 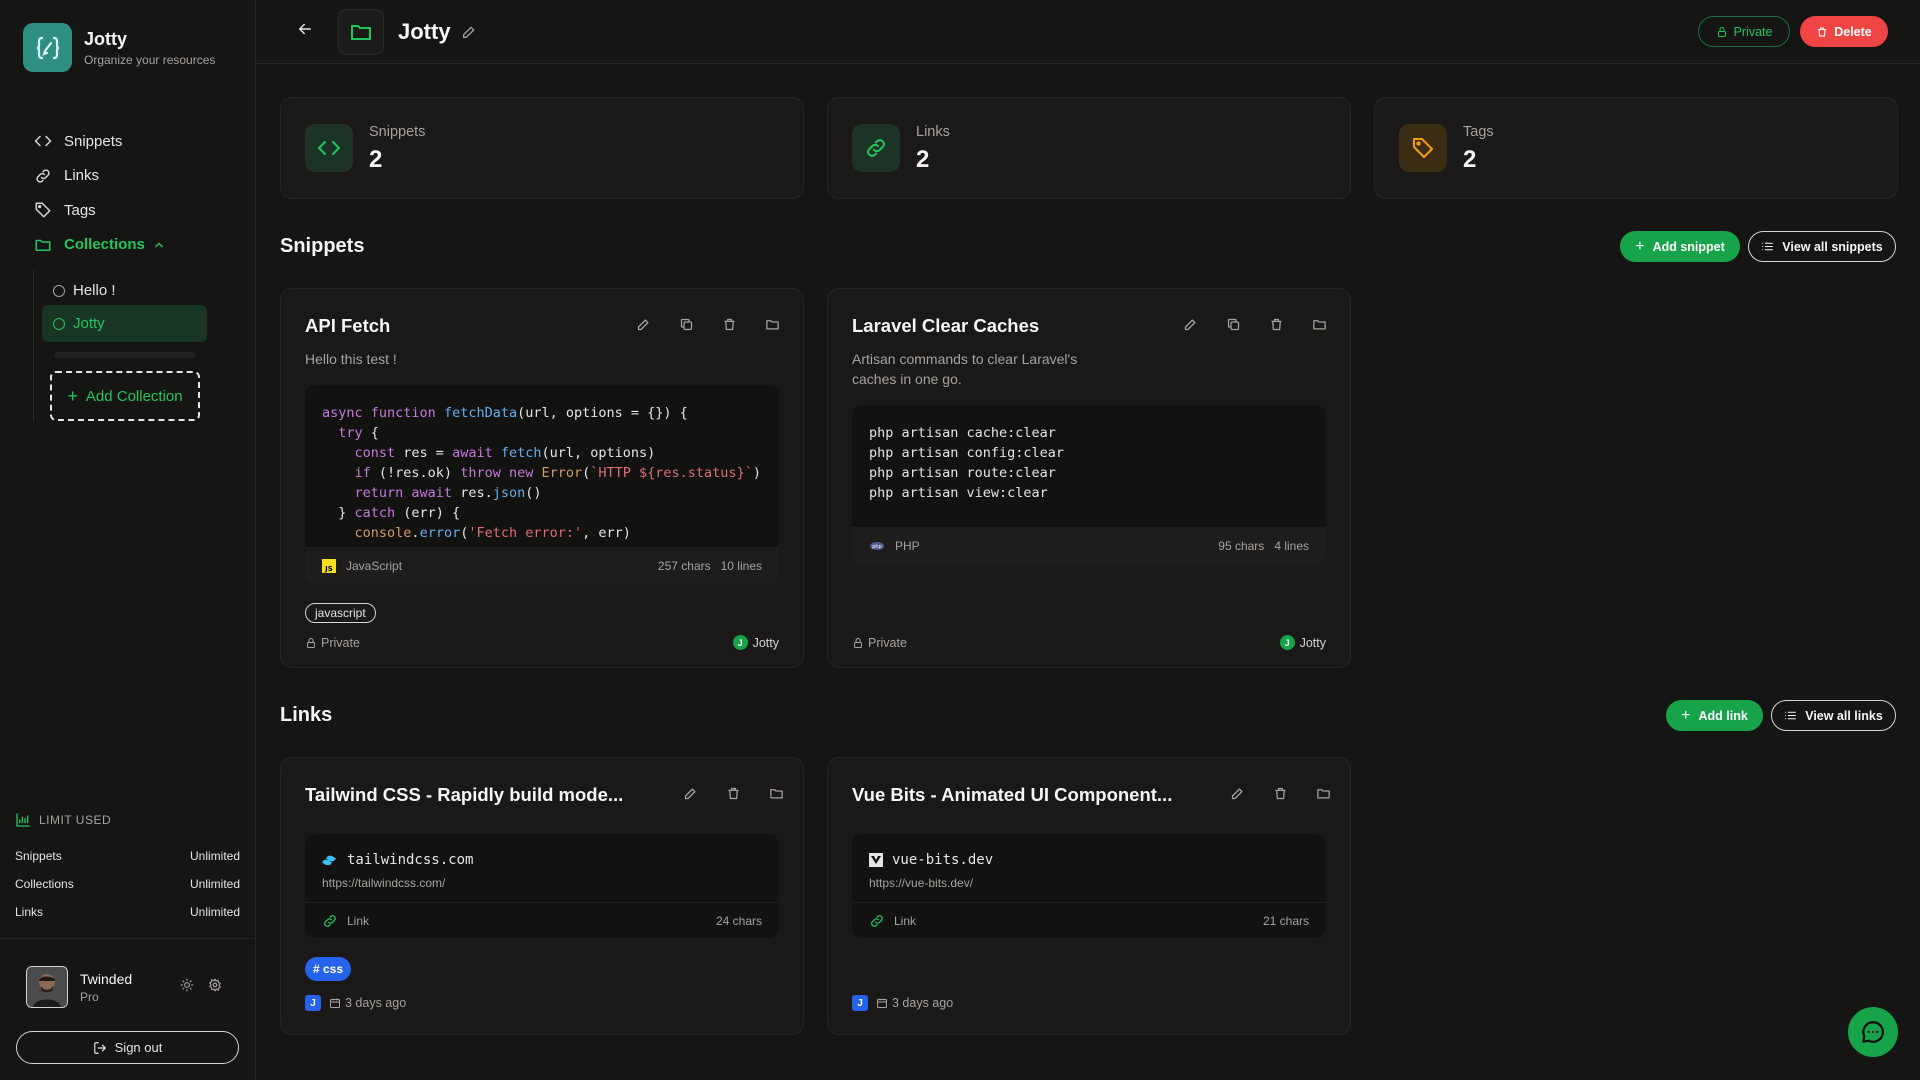 I want to click on view-all-snippets-button: View all snippets, so click(x=1822, y=246).